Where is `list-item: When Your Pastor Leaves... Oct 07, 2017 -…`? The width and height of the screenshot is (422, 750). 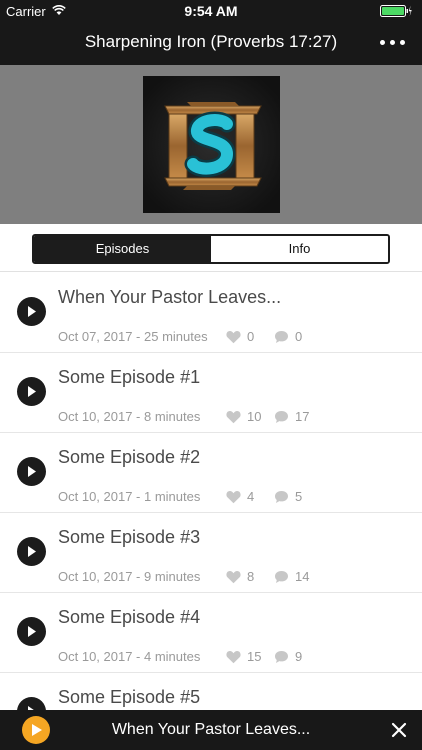
list-item: When Your Pastor Leaves... Oct 07, 2017 -… is located at coordinates (211, 313).